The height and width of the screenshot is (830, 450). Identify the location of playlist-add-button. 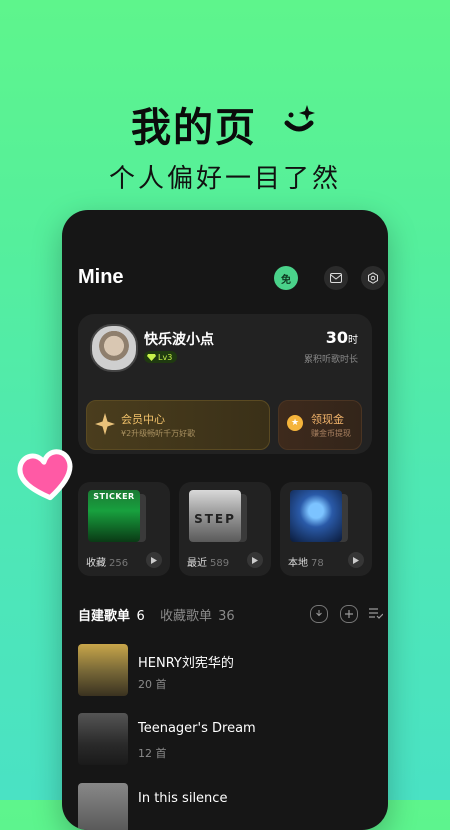
(349, 614).